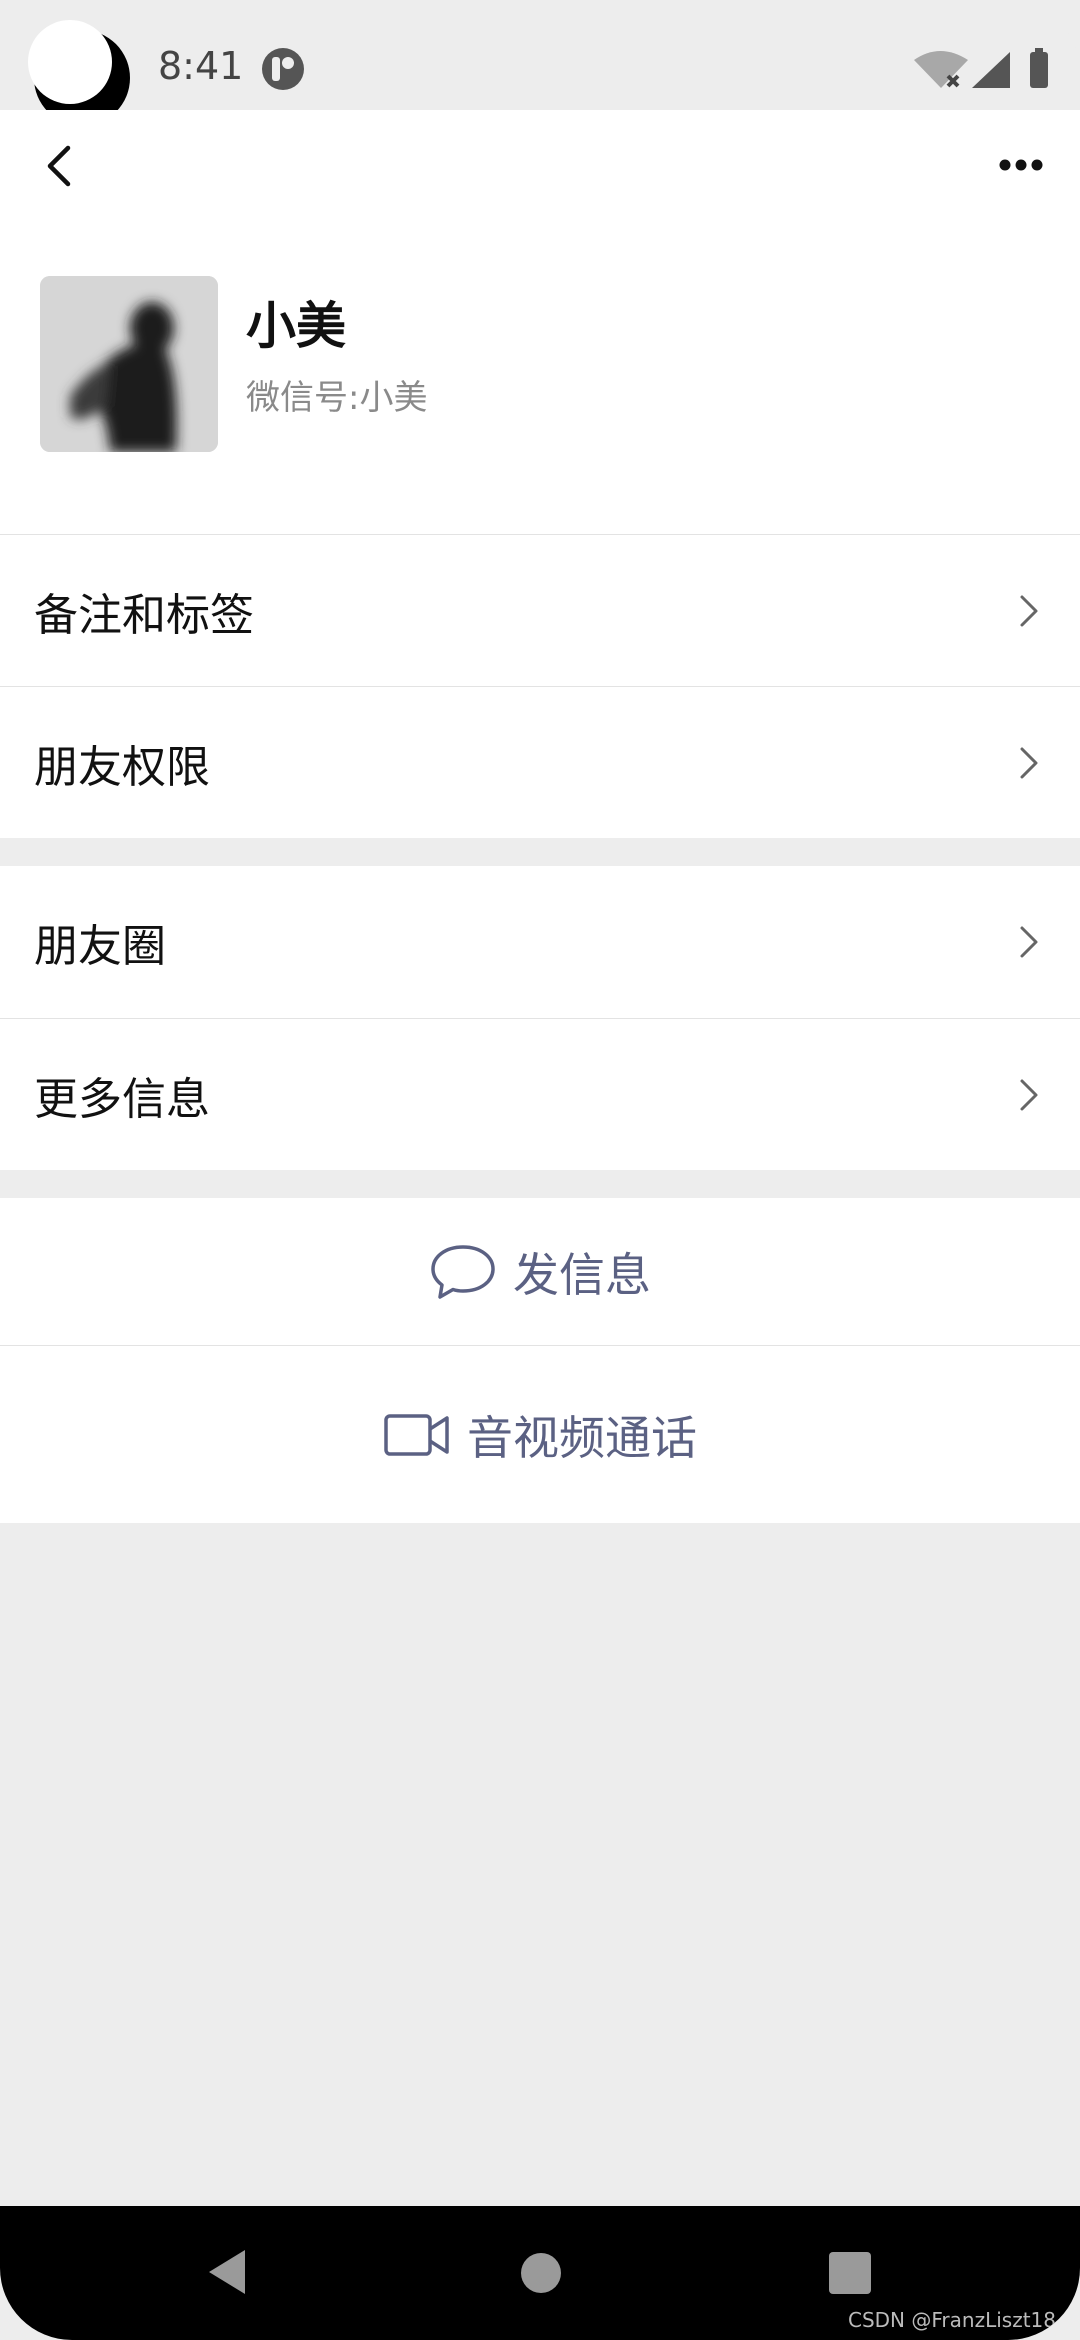  I want to click on top-navigation-bar, so click(540, 165).